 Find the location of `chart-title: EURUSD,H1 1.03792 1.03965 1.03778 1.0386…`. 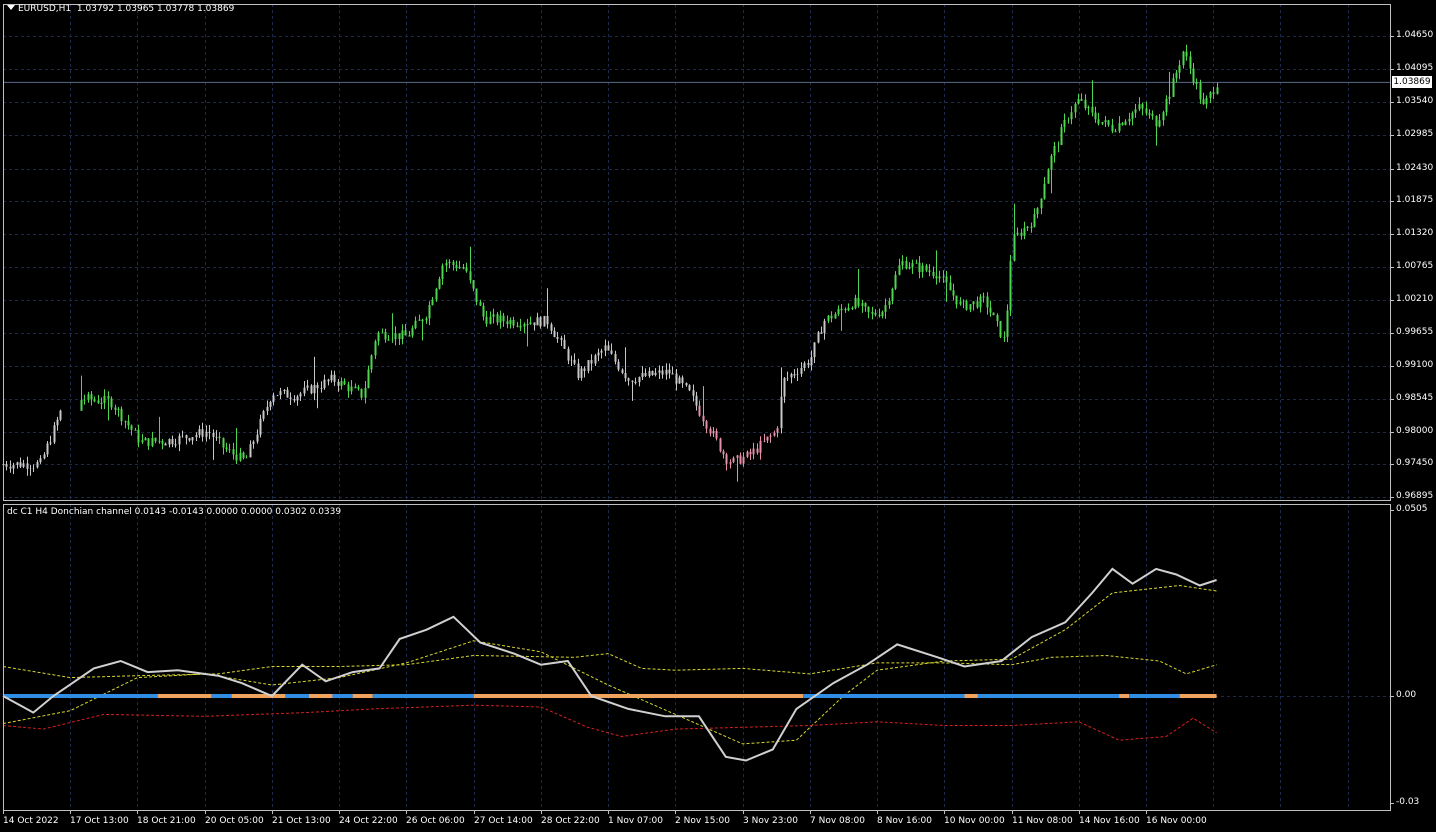

chart-title: EURUSD,H1 1.03792 1.03965 1.03778 1.0386… is located at coordinates (120, 9).